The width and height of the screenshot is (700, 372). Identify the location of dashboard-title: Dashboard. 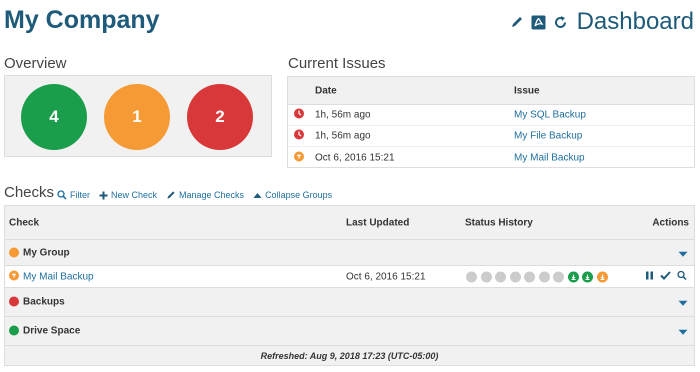
(635, 21).